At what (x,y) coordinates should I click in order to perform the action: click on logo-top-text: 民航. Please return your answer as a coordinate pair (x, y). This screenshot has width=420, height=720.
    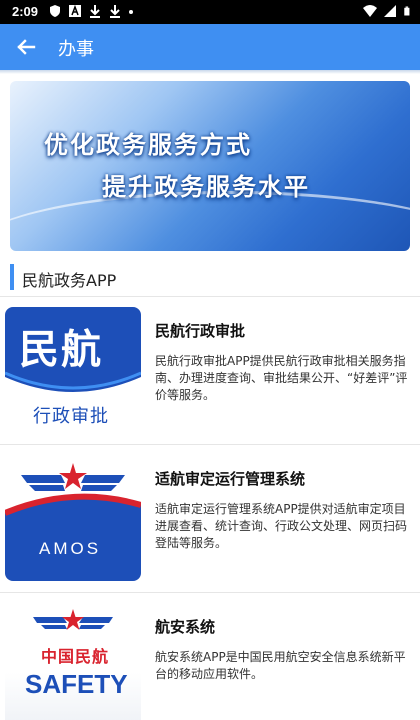
    Looking at the image, I should click on (61, 350).